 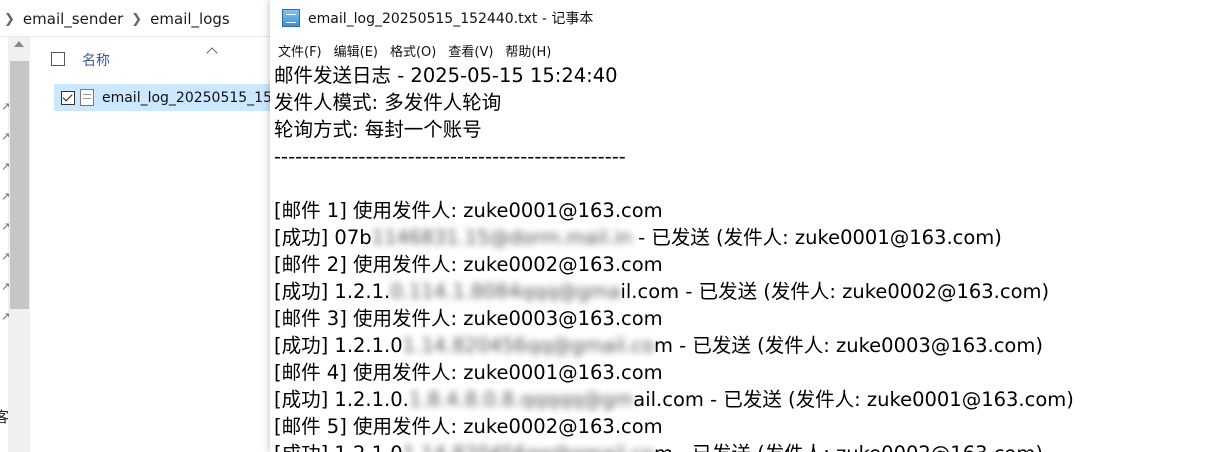 I want to click on column-header-row: 名称, so click(x=156, y=59).